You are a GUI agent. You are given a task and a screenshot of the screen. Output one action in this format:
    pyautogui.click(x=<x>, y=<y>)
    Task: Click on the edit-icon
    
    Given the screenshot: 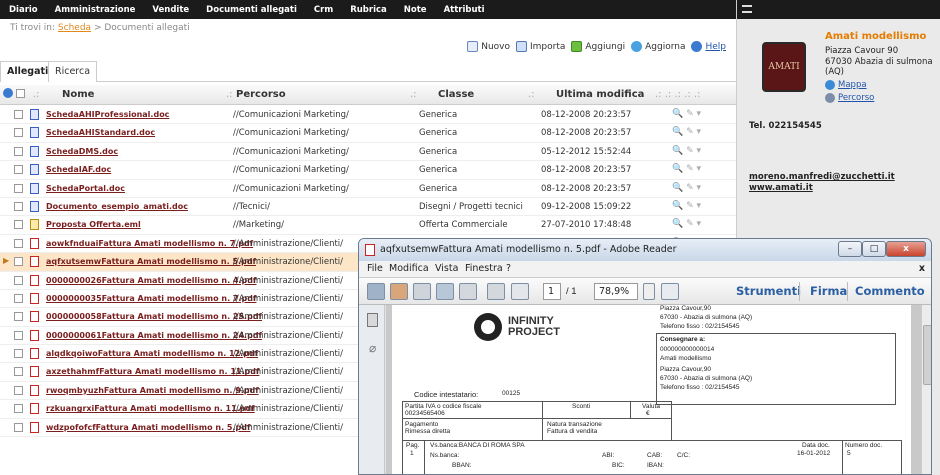 What is the action you would take?
    pyautogui.click(x=422, y=291)
    